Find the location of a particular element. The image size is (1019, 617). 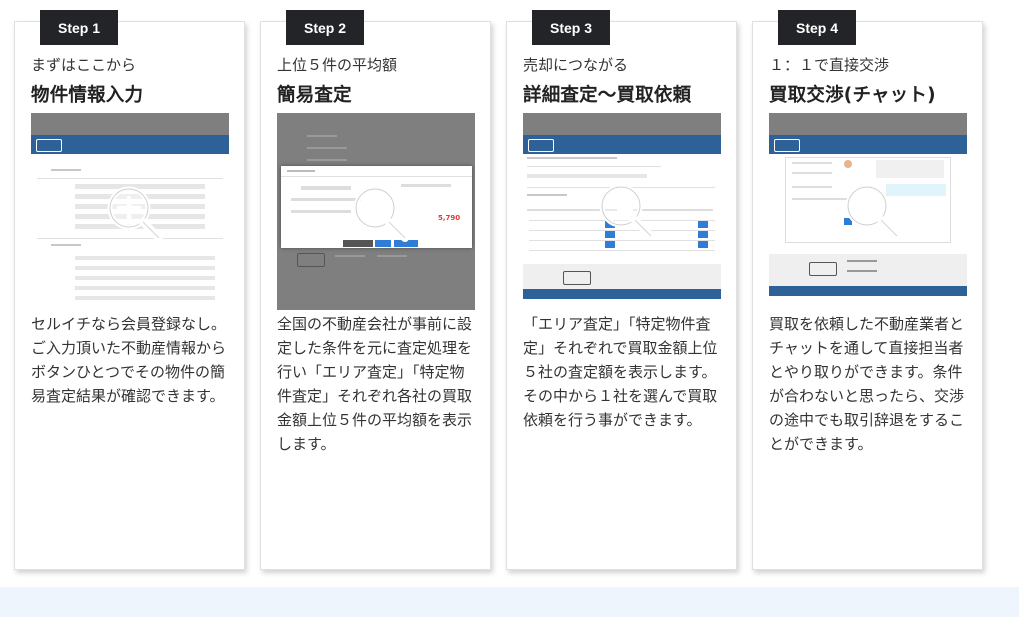

step-title: 詳細査定〜買取依頼 is located at coordinates (607, 95).